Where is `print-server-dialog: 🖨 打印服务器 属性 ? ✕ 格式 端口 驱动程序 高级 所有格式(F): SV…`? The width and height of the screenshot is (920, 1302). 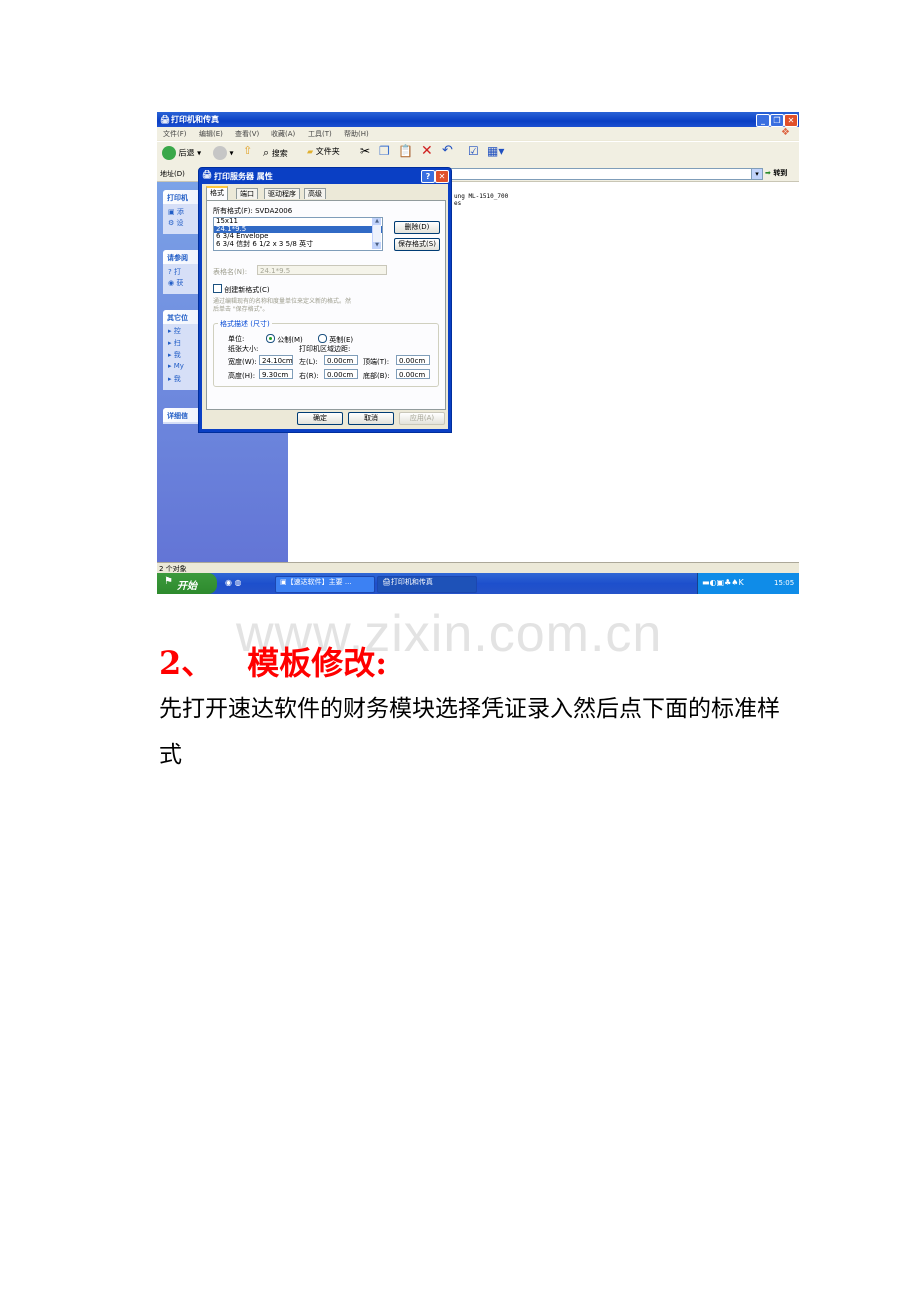
print-server-dialog: 🖨 打印服务器 属性 ? ✕ 格式 端口 驱动程序 高级 所有格式(F): SV… is located at coordinates (325, 300).